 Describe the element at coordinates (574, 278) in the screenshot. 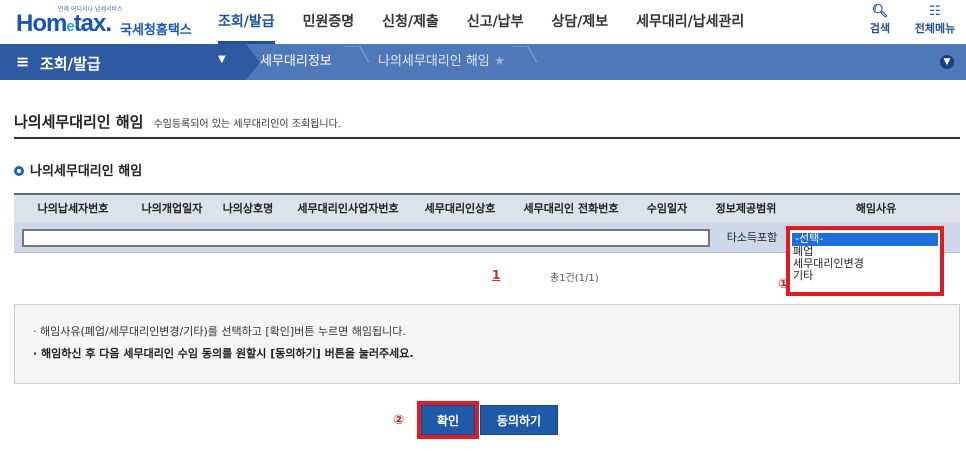

I see `page-total: 총1건(1/1)` at that location.